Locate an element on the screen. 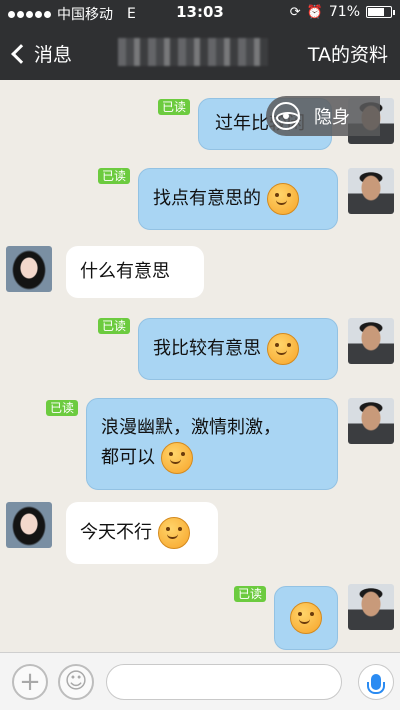  message-text: 找点有意思的 is located at coordinates (207, 198).